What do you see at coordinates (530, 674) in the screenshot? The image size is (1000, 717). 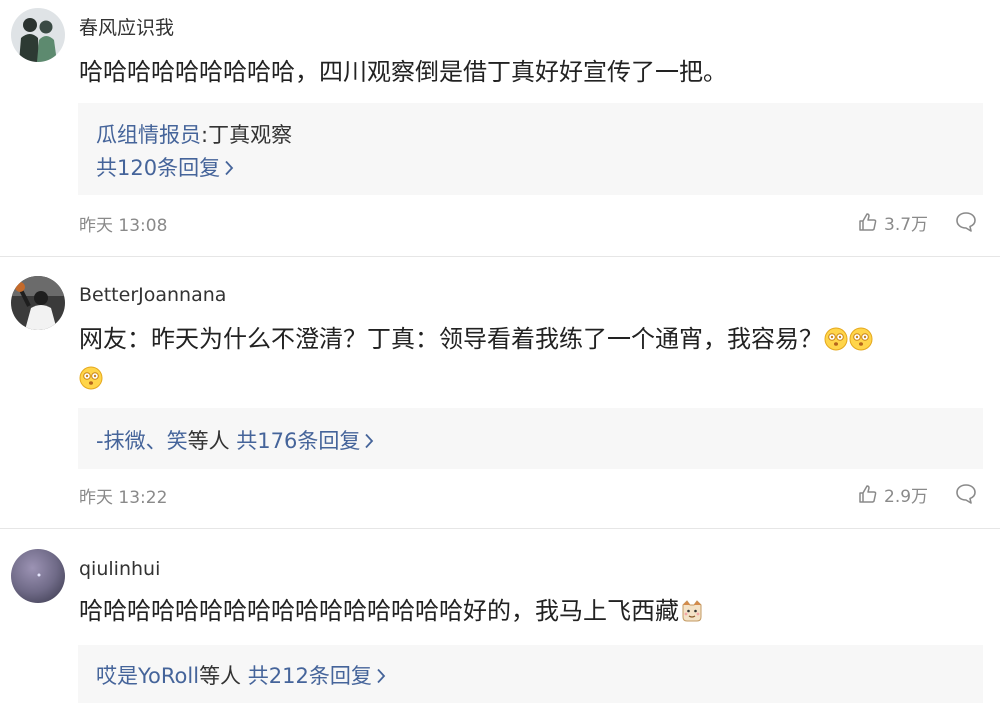 I see `replies-box: 哎是YoRoll等人 共212条回复` at bounding box center [530, 674].